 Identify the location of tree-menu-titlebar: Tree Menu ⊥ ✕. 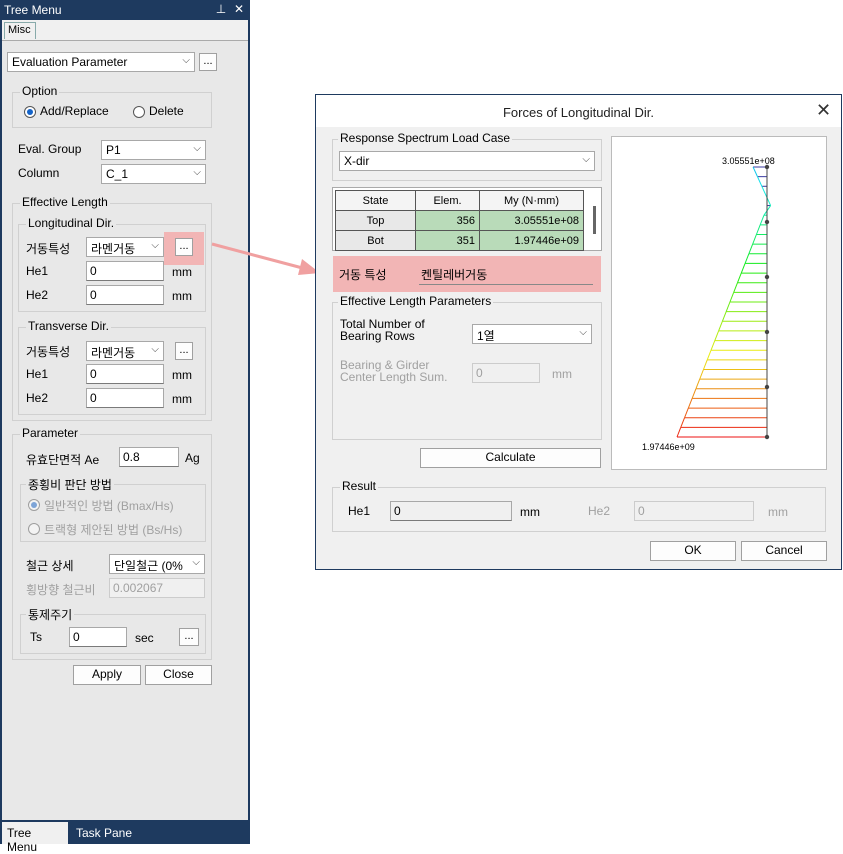
(125, 10).